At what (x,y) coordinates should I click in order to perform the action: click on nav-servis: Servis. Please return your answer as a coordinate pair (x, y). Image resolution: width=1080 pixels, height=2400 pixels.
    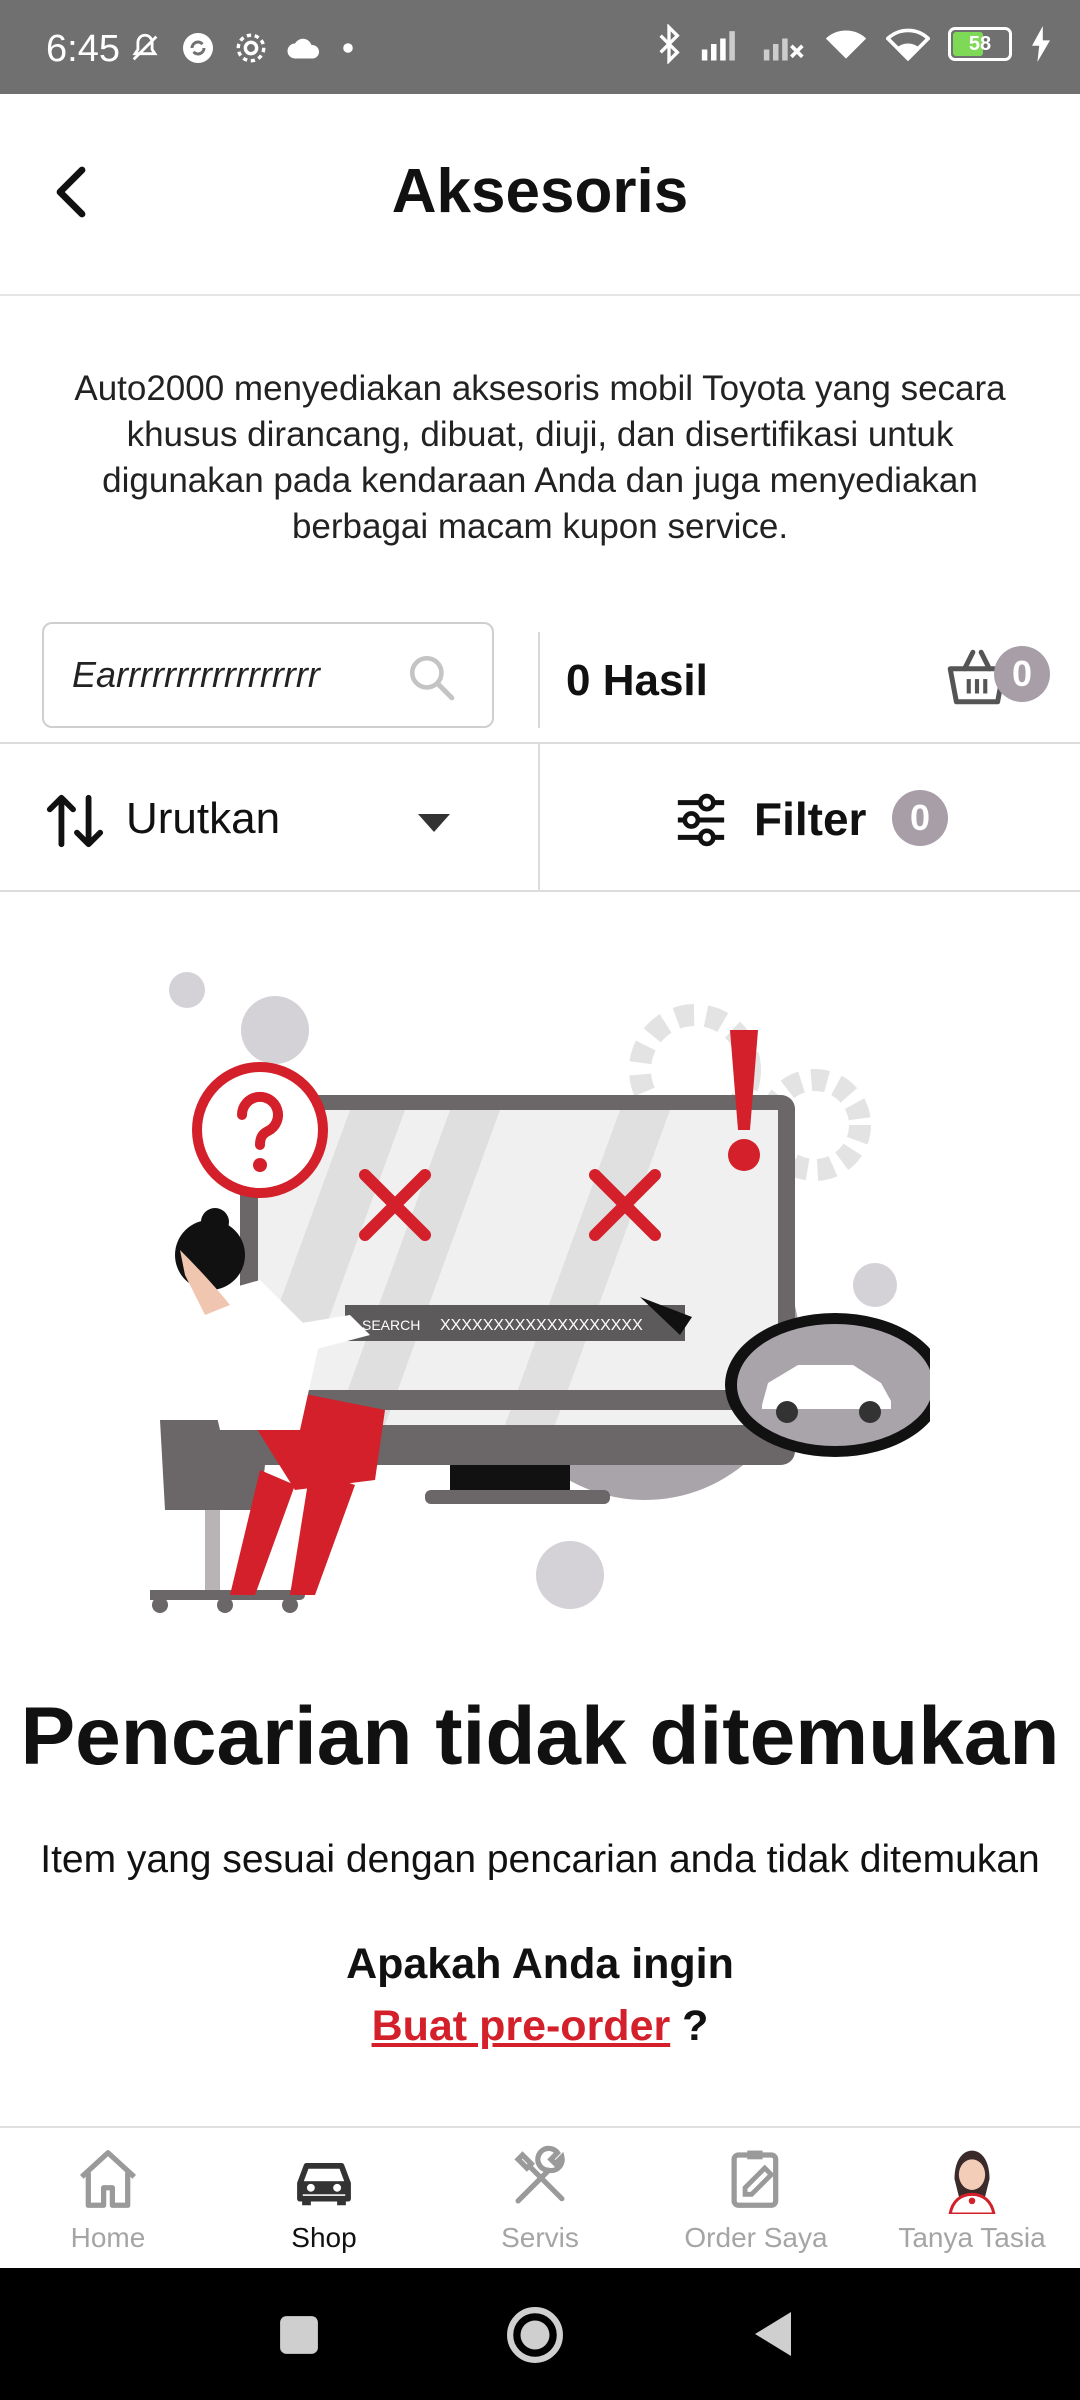
    Looking at the image, I should click on (540, 2199).